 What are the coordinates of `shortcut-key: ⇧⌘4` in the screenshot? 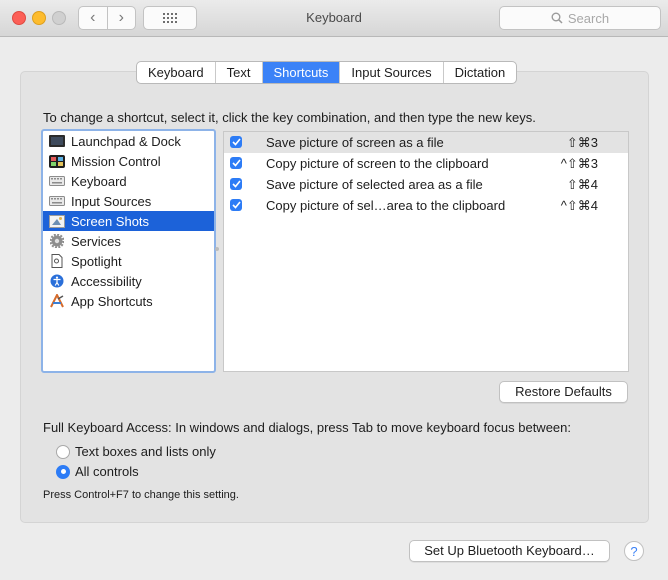 It's located at (582, 185).